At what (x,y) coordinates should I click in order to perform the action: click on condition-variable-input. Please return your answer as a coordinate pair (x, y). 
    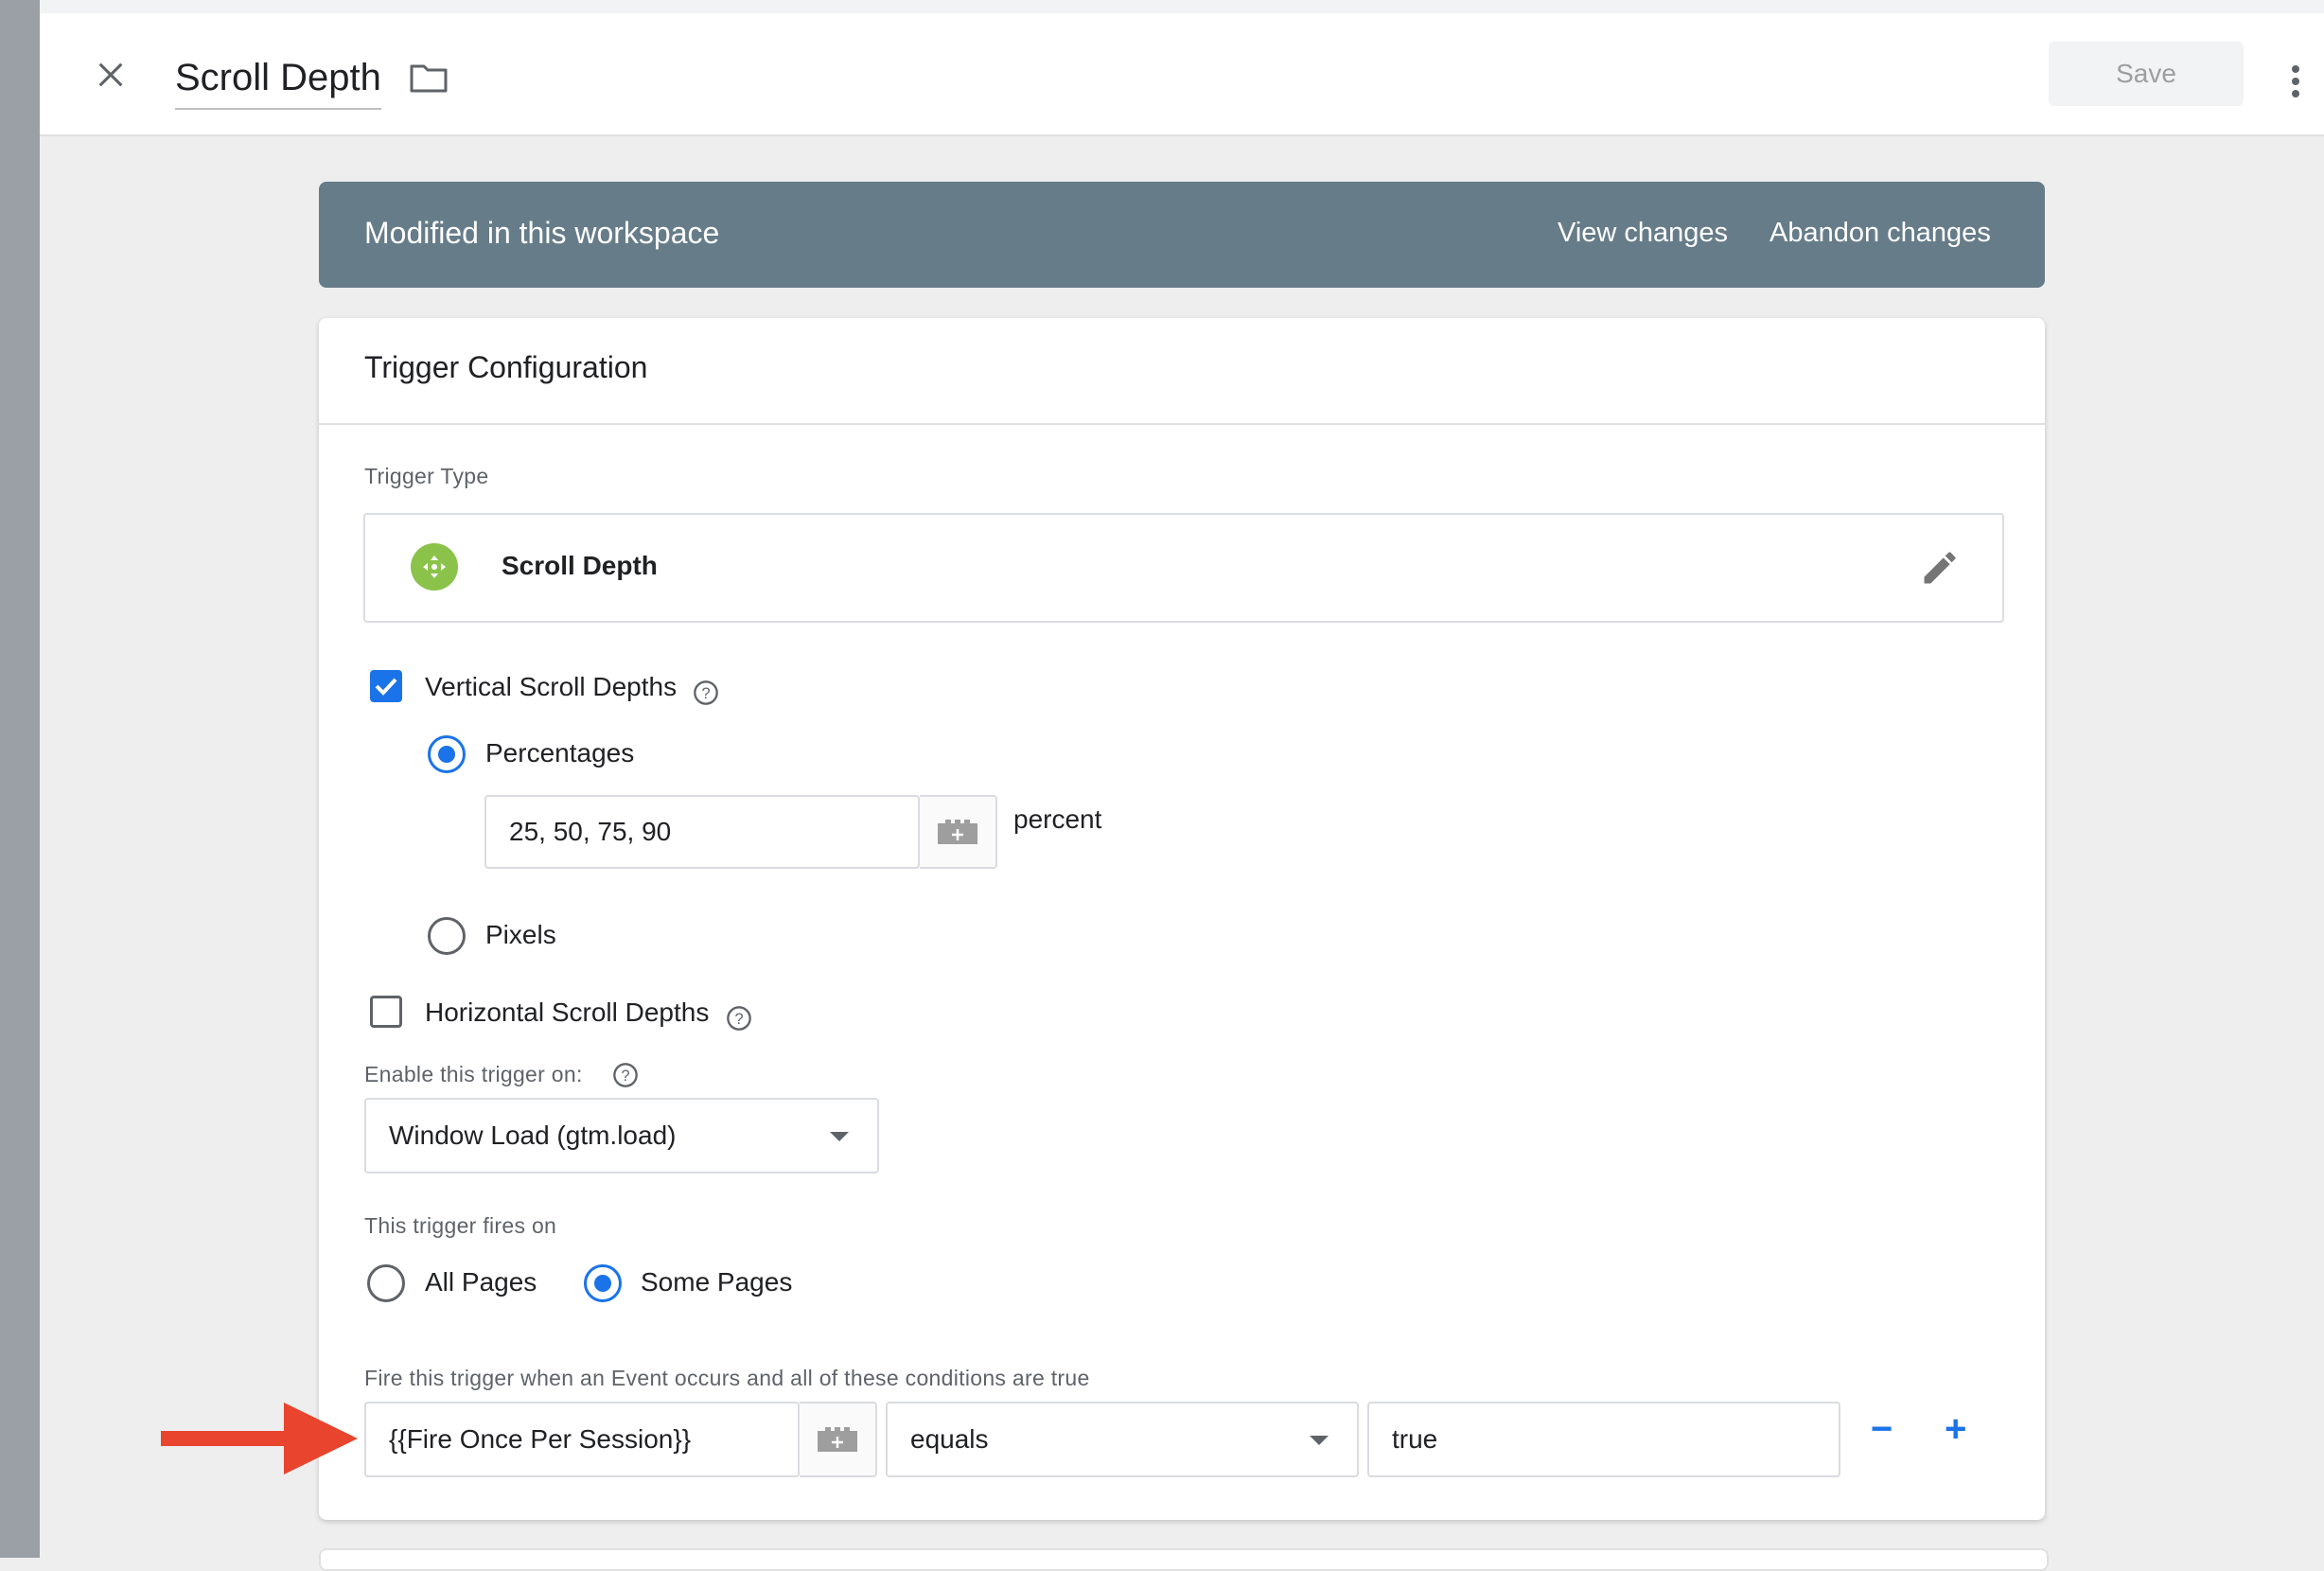
    Looking at the image, I should click on (582, 1439).